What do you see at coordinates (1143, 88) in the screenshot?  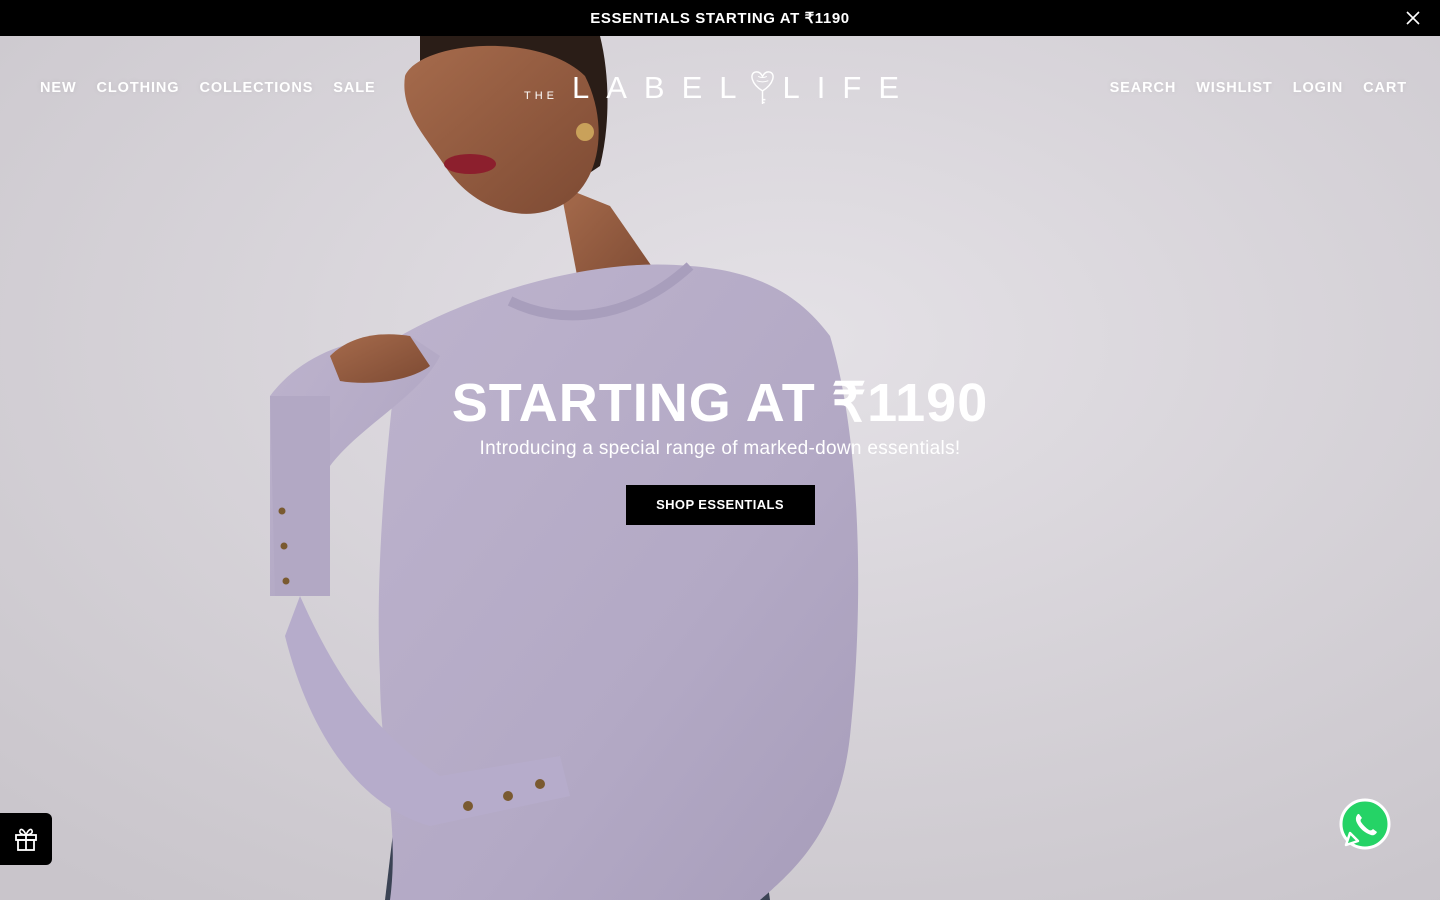 I see `nav-search: SEARCH` at bounding box center [1143, 88].